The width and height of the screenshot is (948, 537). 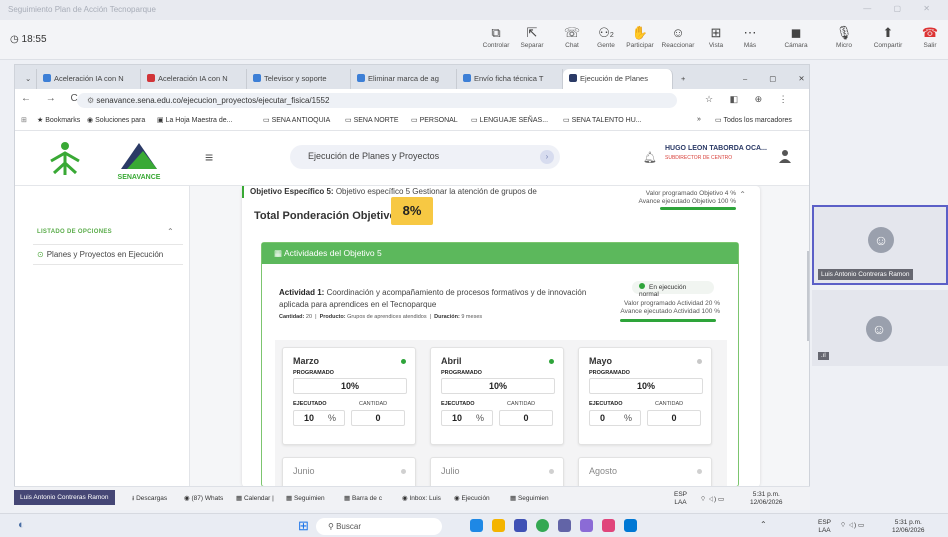 What do you see at coordinates (796, 36) in the screenshot?
I see `camera-button: ◼ Cámara` at bounding box center [796, 36].